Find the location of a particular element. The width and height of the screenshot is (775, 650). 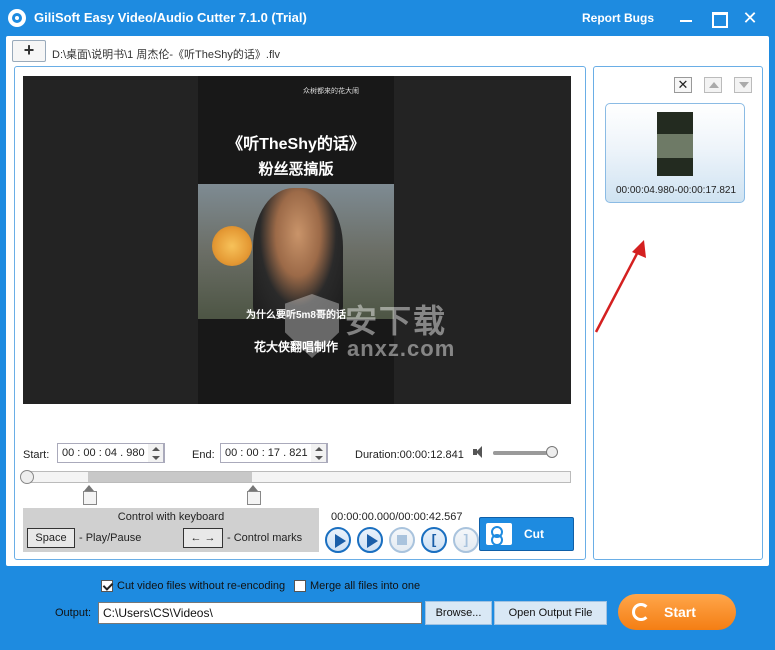

cut-button-label: Cut is located at coordinates (534, 534).